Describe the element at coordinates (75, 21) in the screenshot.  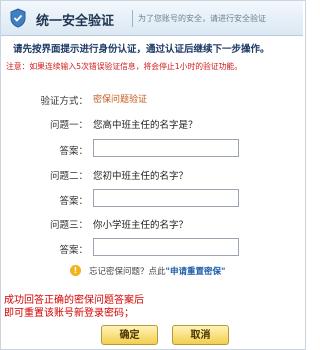
I see `dialog-title: 统一安全验证` at that location.